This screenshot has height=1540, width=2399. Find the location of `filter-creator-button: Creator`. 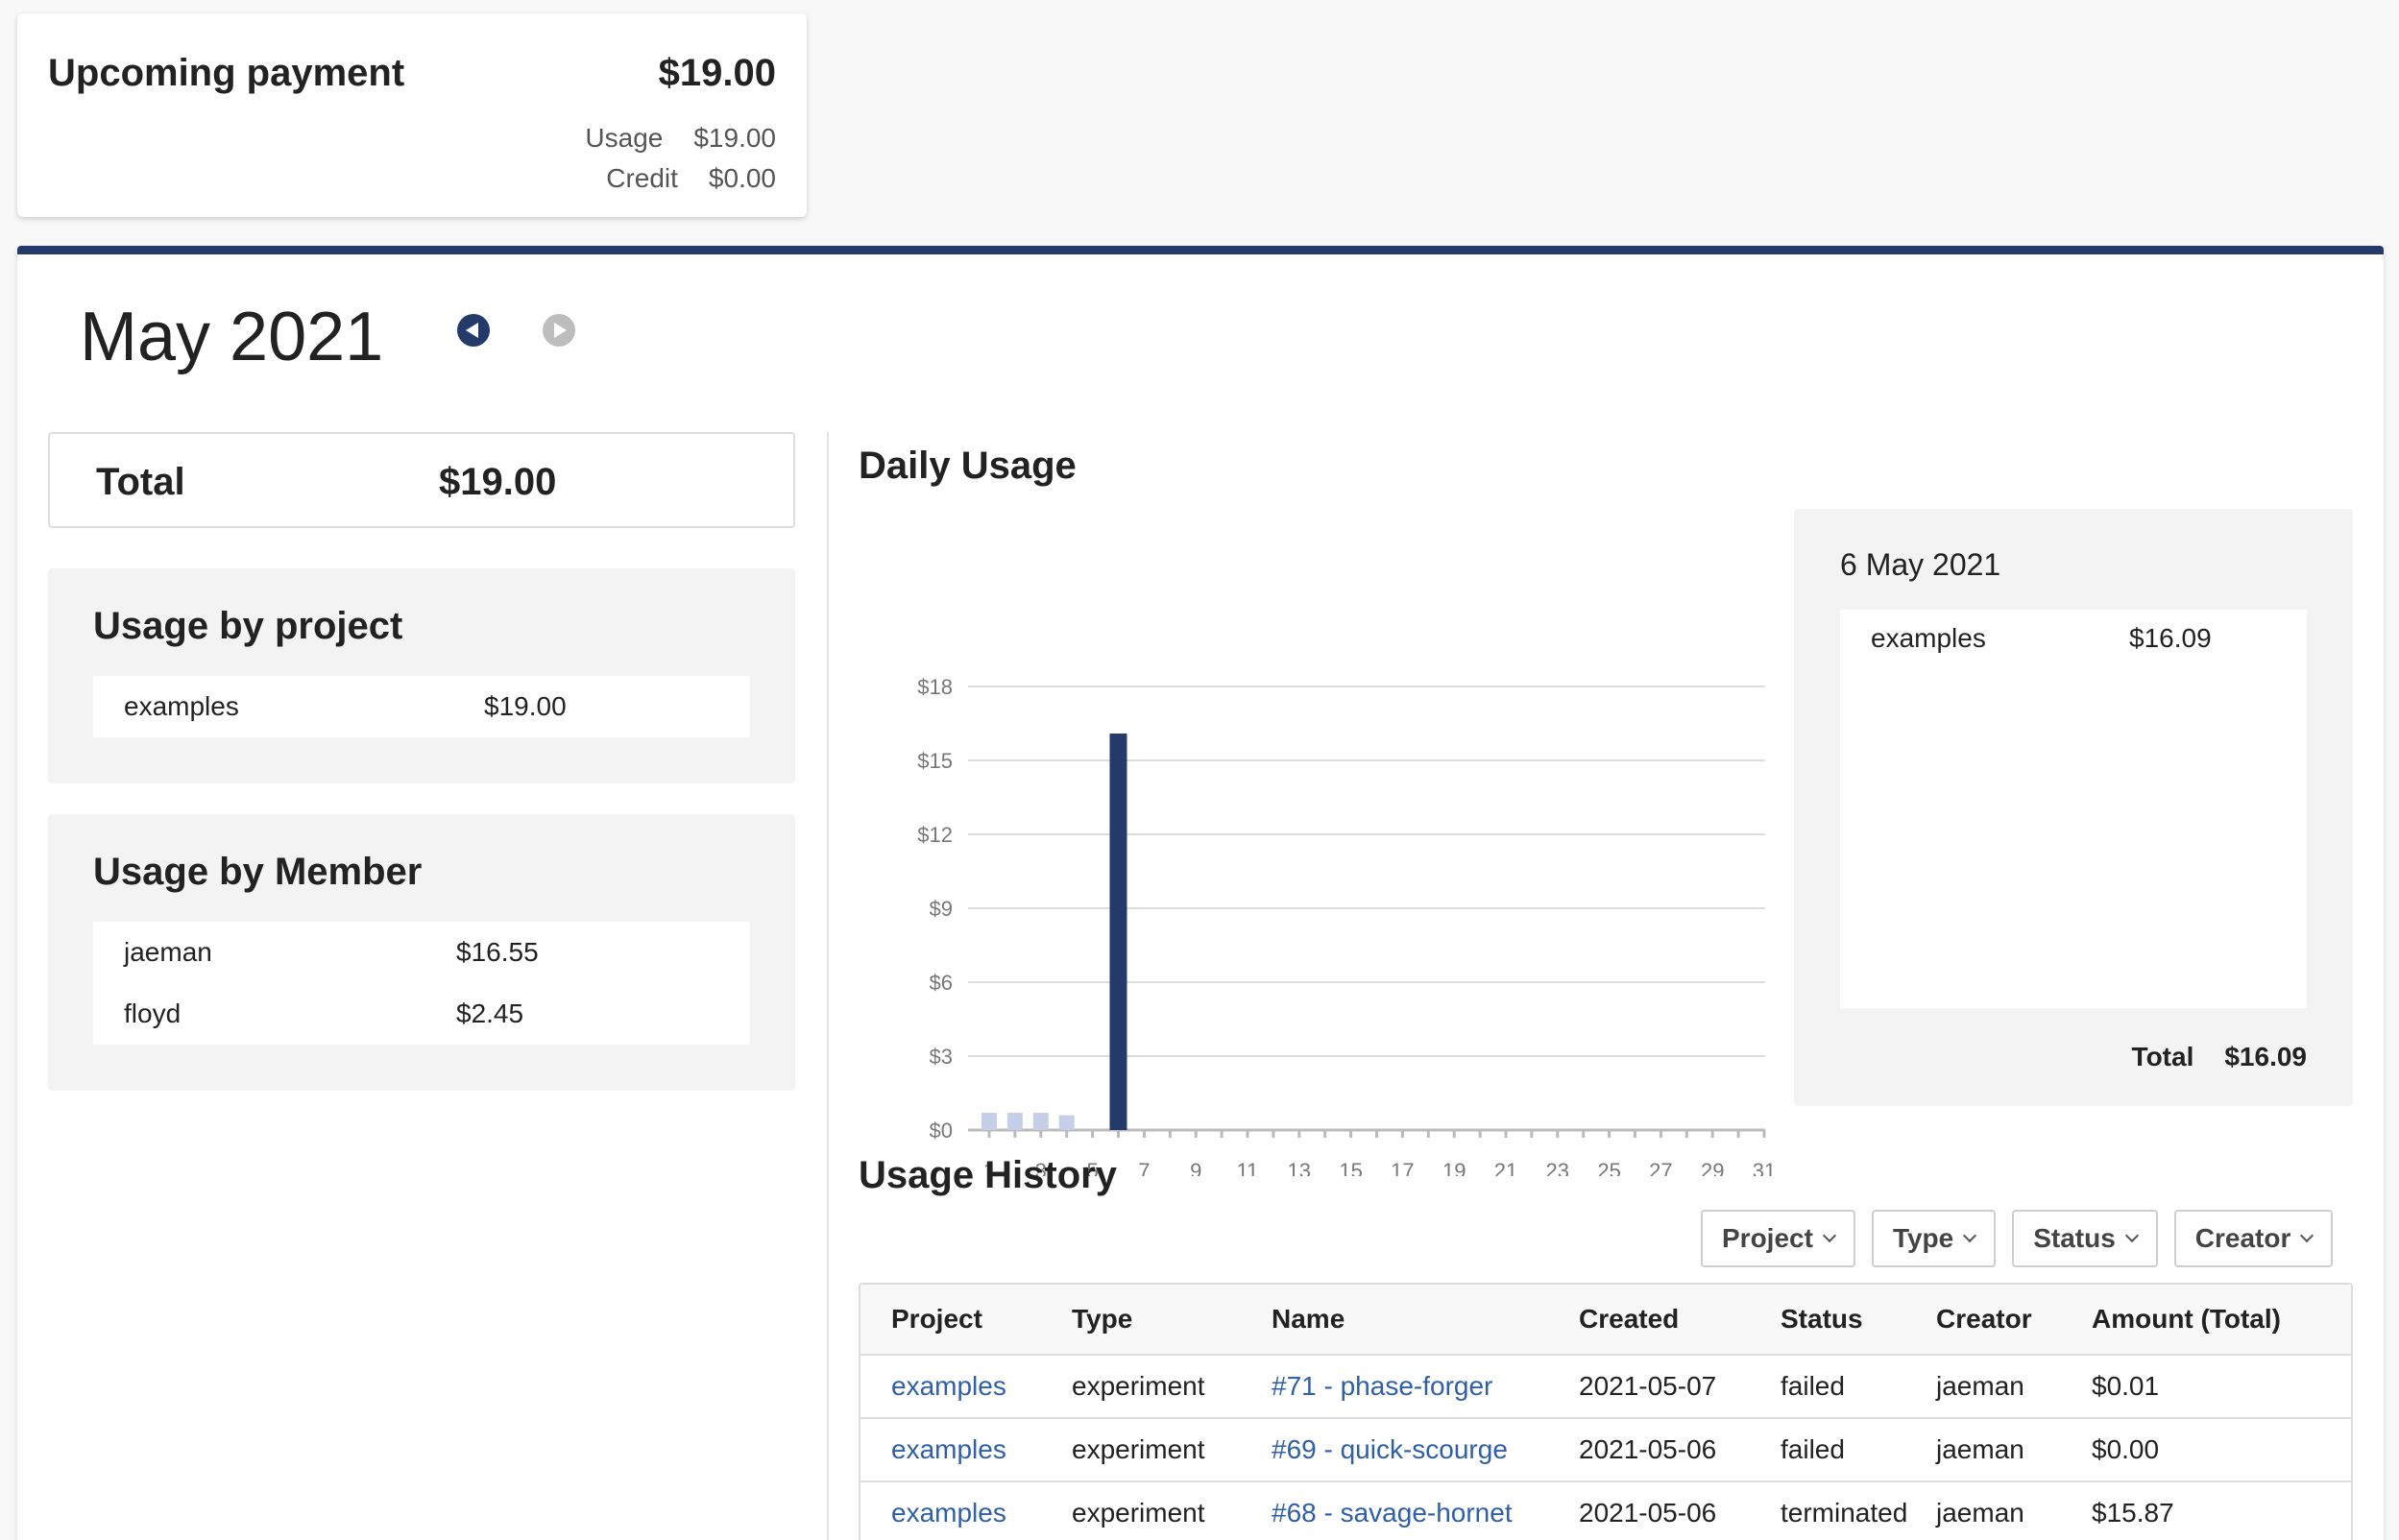

filter-creator-button: Creator is located at coordinates (2253, 1239).